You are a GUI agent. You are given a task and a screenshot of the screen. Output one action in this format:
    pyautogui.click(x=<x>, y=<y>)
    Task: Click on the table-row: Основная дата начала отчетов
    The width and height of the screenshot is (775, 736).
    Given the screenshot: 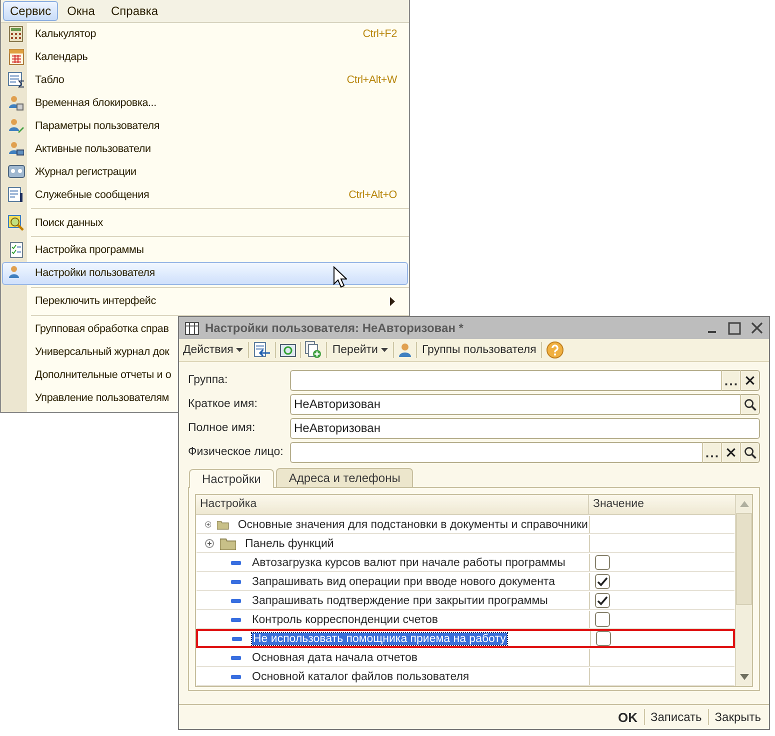 What is the action you would take?
    pyautogui.click(x=465, y=657)
    